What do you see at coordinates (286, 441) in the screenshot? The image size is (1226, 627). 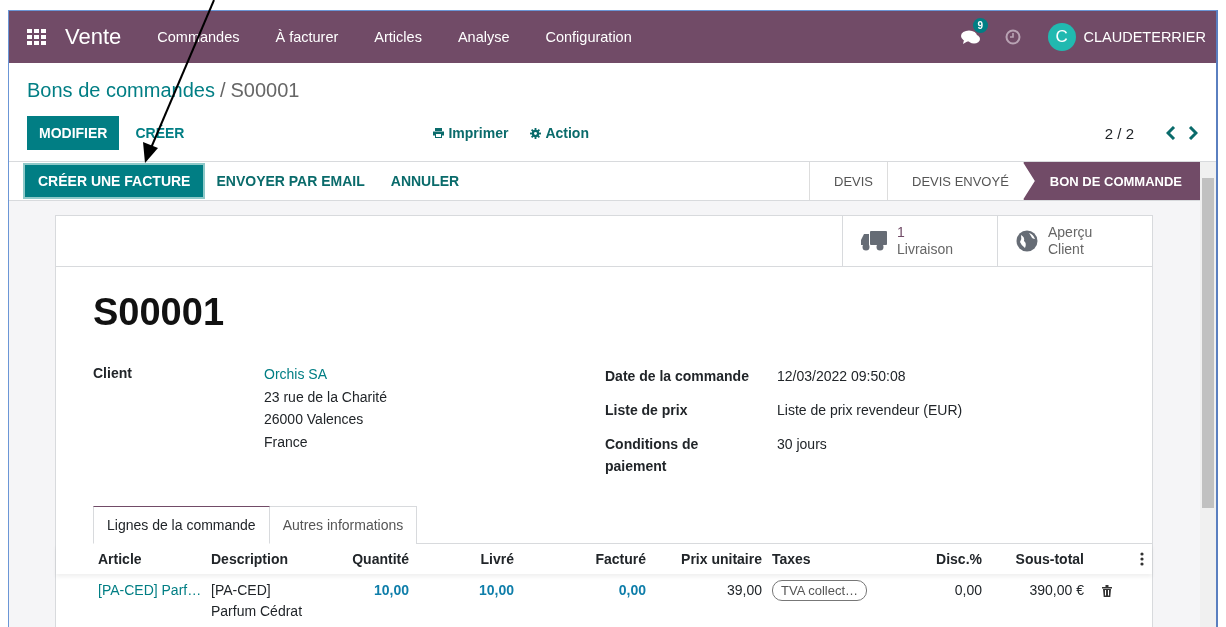 I see `address-line: France` at bounding box center [286, 441].